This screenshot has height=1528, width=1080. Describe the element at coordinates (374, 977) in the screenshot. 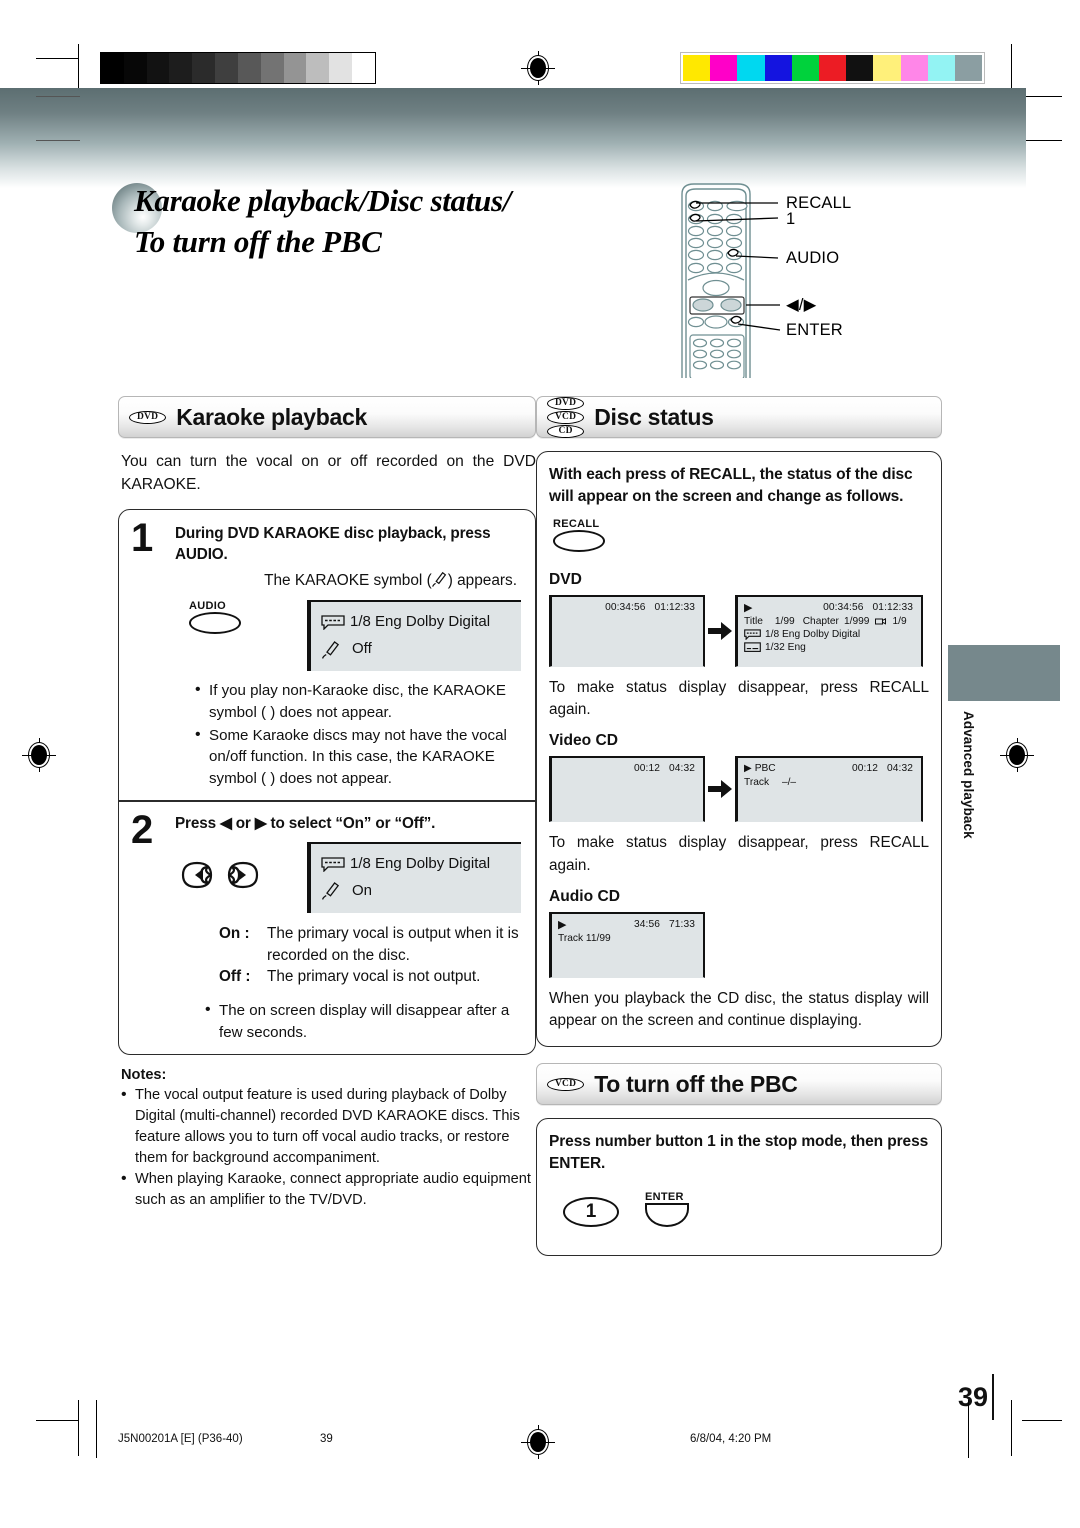

I see `off-description: The primary vocal is not output.` at that location.